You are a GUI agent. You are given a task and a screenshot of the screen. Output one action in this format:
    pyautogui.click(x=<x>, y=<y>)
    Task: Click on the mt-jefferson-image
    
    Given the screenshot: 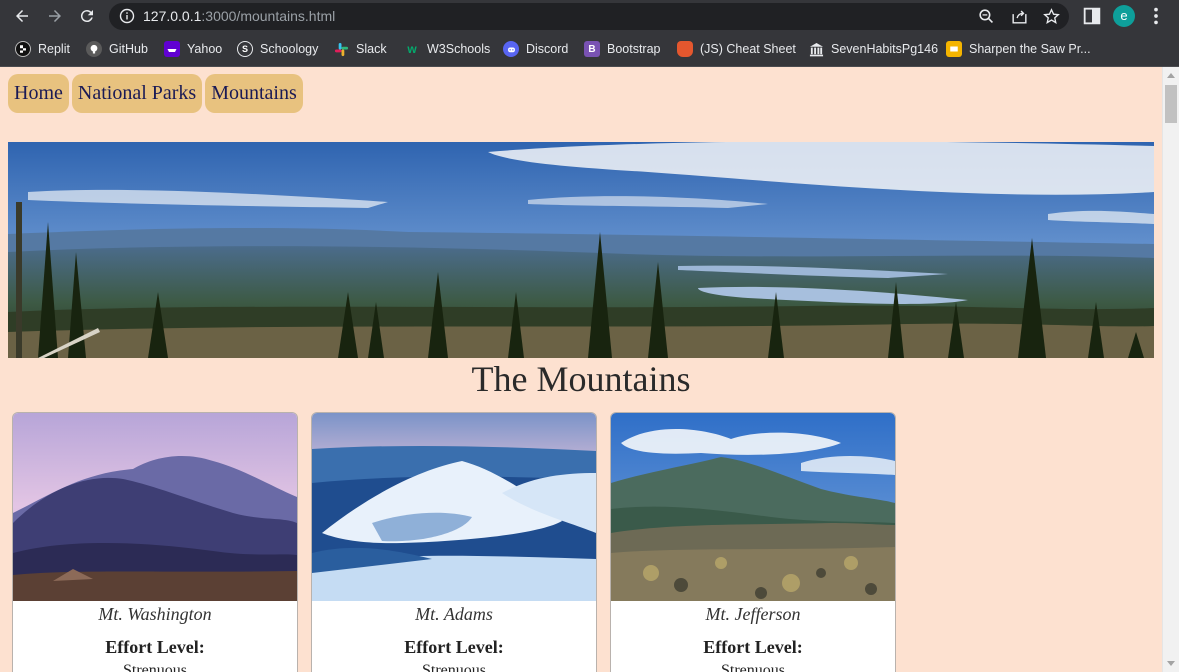 What is the action you would take?
    pyautogui.click(x=753, y=507)
    